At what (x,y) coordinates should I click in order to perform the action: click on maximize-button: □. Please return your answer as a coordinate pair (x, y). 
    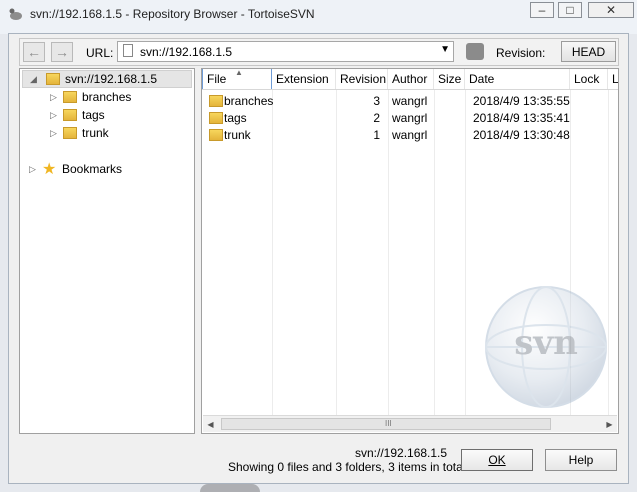
    Looking at the image, I should click on (570, 10).